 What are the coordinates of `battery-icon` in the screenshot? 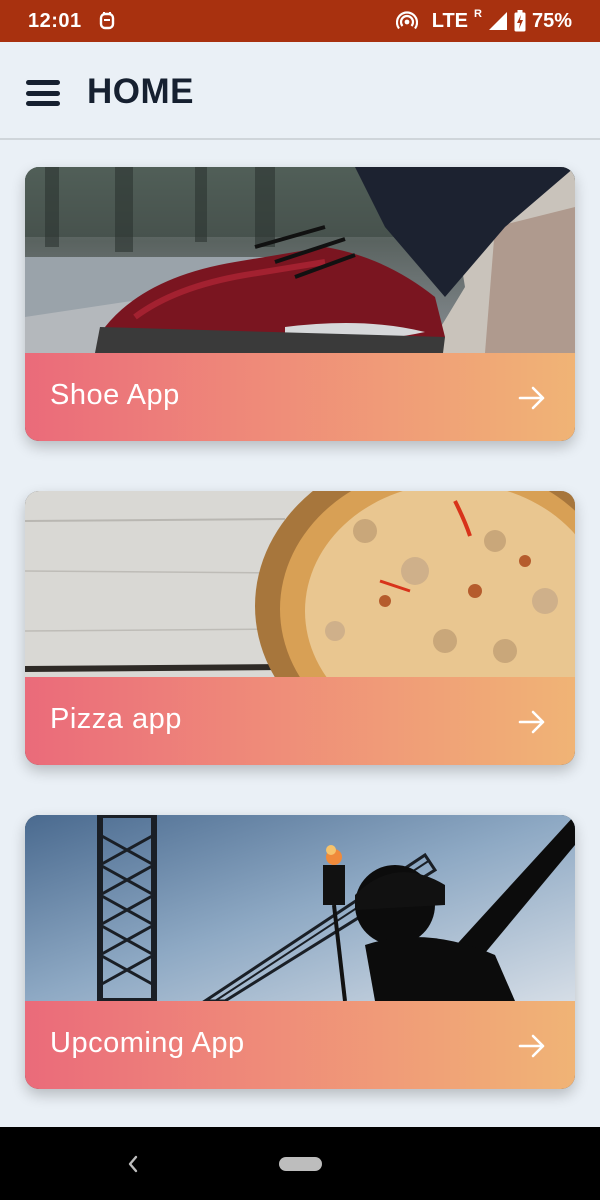 It's located at (520, 21).